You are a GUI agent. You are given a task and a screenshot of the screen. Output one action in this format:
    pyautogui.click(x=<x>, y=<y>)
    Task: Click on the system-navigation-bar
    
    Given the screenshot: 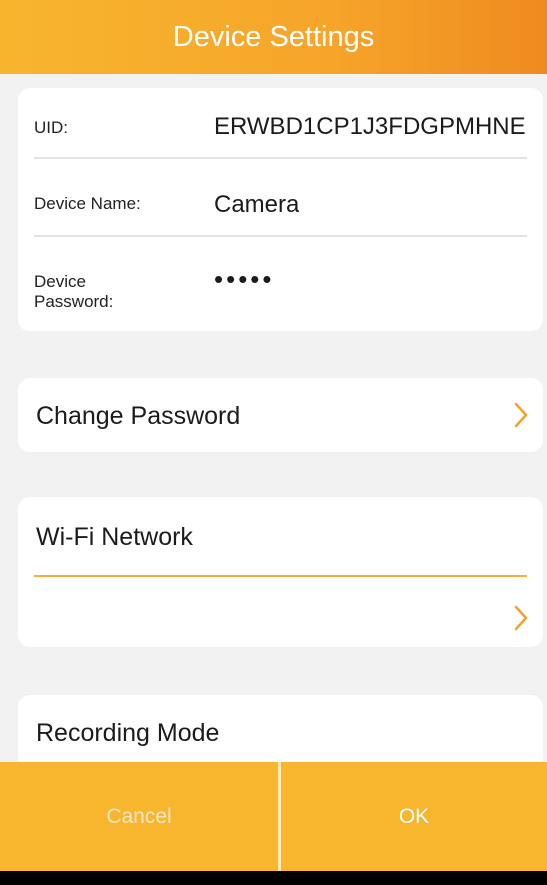 What is the action you would take?
    pyautogui.click(x=273, y=878)
    